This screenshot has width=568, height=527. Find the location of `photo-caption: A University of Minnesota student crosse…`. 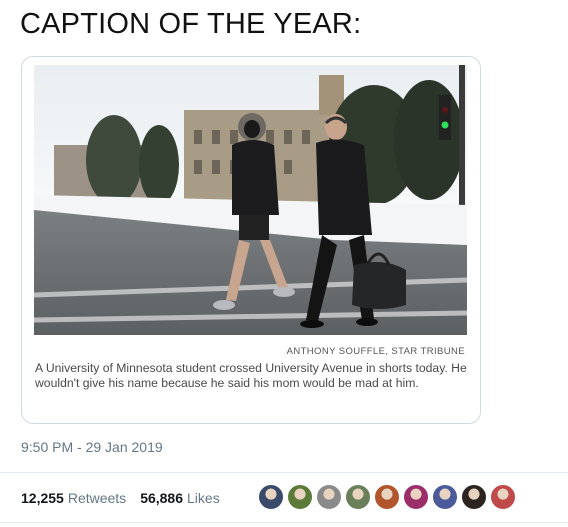

photo-caption: A University of Minnesota student crosse… is located at coordinates (251, 375).